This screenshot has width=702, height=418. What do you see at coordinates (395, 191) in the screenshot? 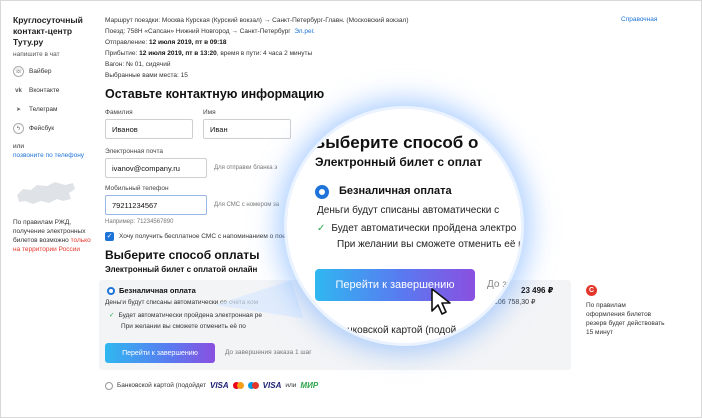
I see `magnified-cashless-title: Безналичная оплата` at bounding box center [395, 191].